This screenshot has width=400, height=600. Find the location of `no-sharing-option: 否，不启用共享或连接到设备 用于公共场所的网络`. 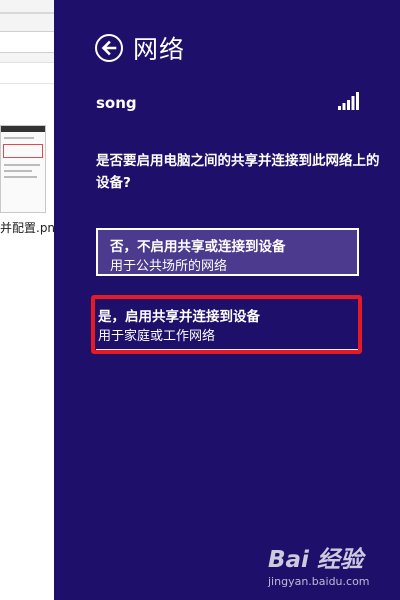

no-sharing-option: 否，不启用共享或连接到设备 用于公共场所的网络 is located at coordinates (227, 252).